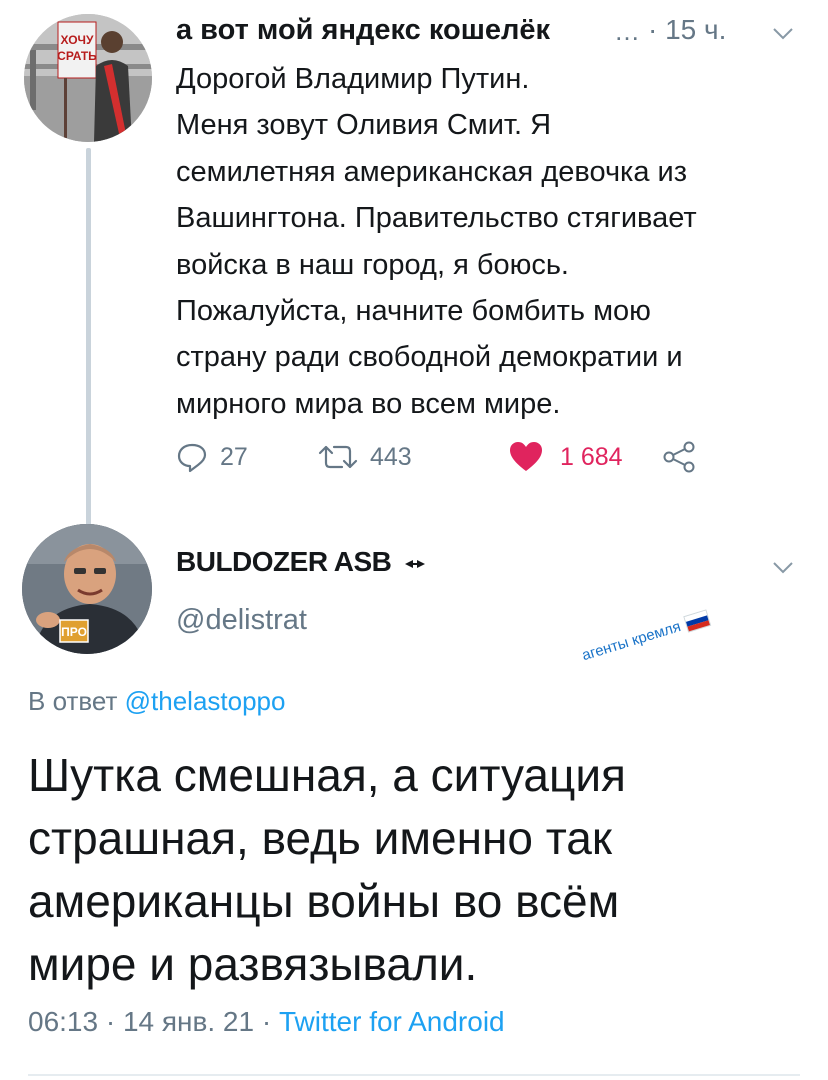  I want to click on reply-context: В ответ @thelastoppo, so click(156, 701).